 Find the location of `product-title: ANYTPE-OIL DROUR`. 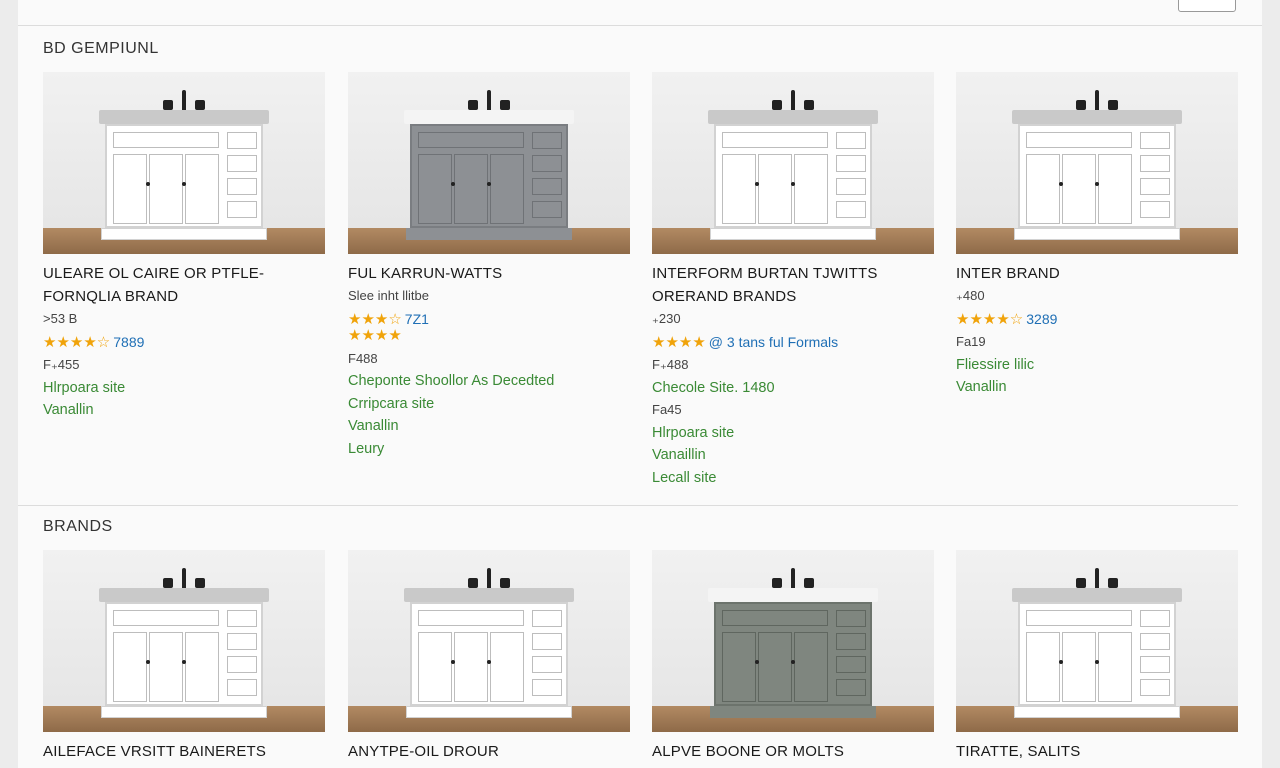

product-title: ANYTPE-OIL DROUR is located at coordinates (489, 754).